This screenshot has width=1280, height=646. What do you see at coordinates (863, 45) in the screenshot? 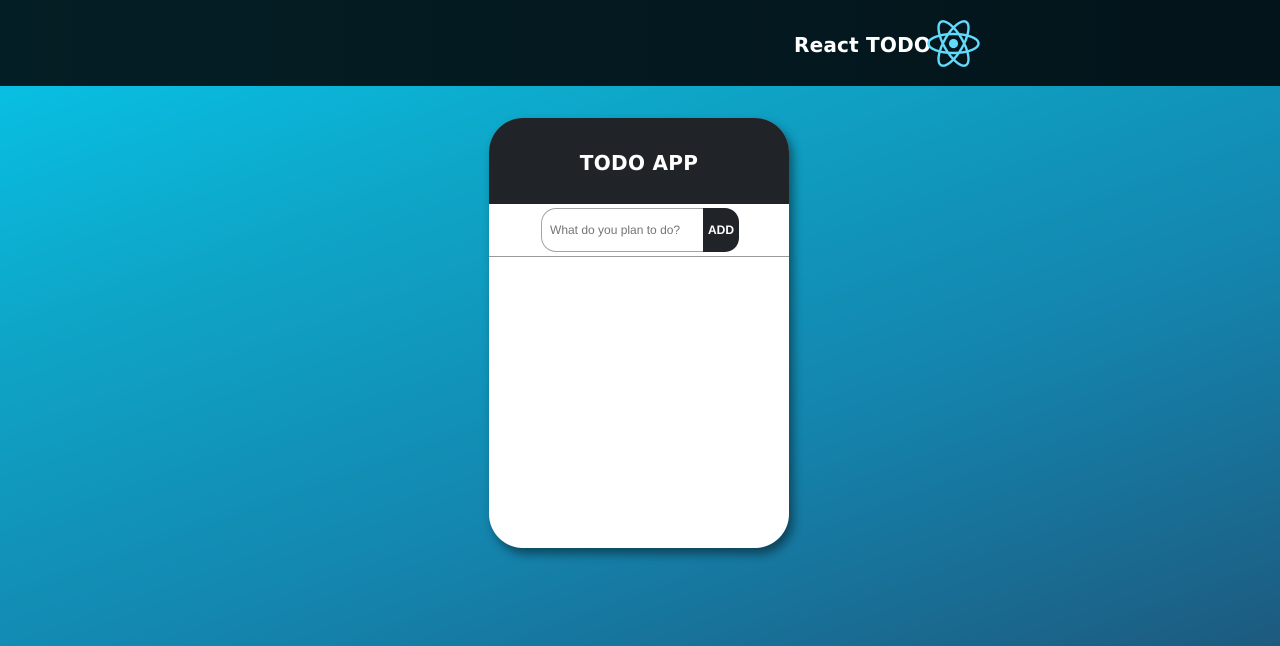
I see `brand-title: React TODO` at bounding box center [863, 45].